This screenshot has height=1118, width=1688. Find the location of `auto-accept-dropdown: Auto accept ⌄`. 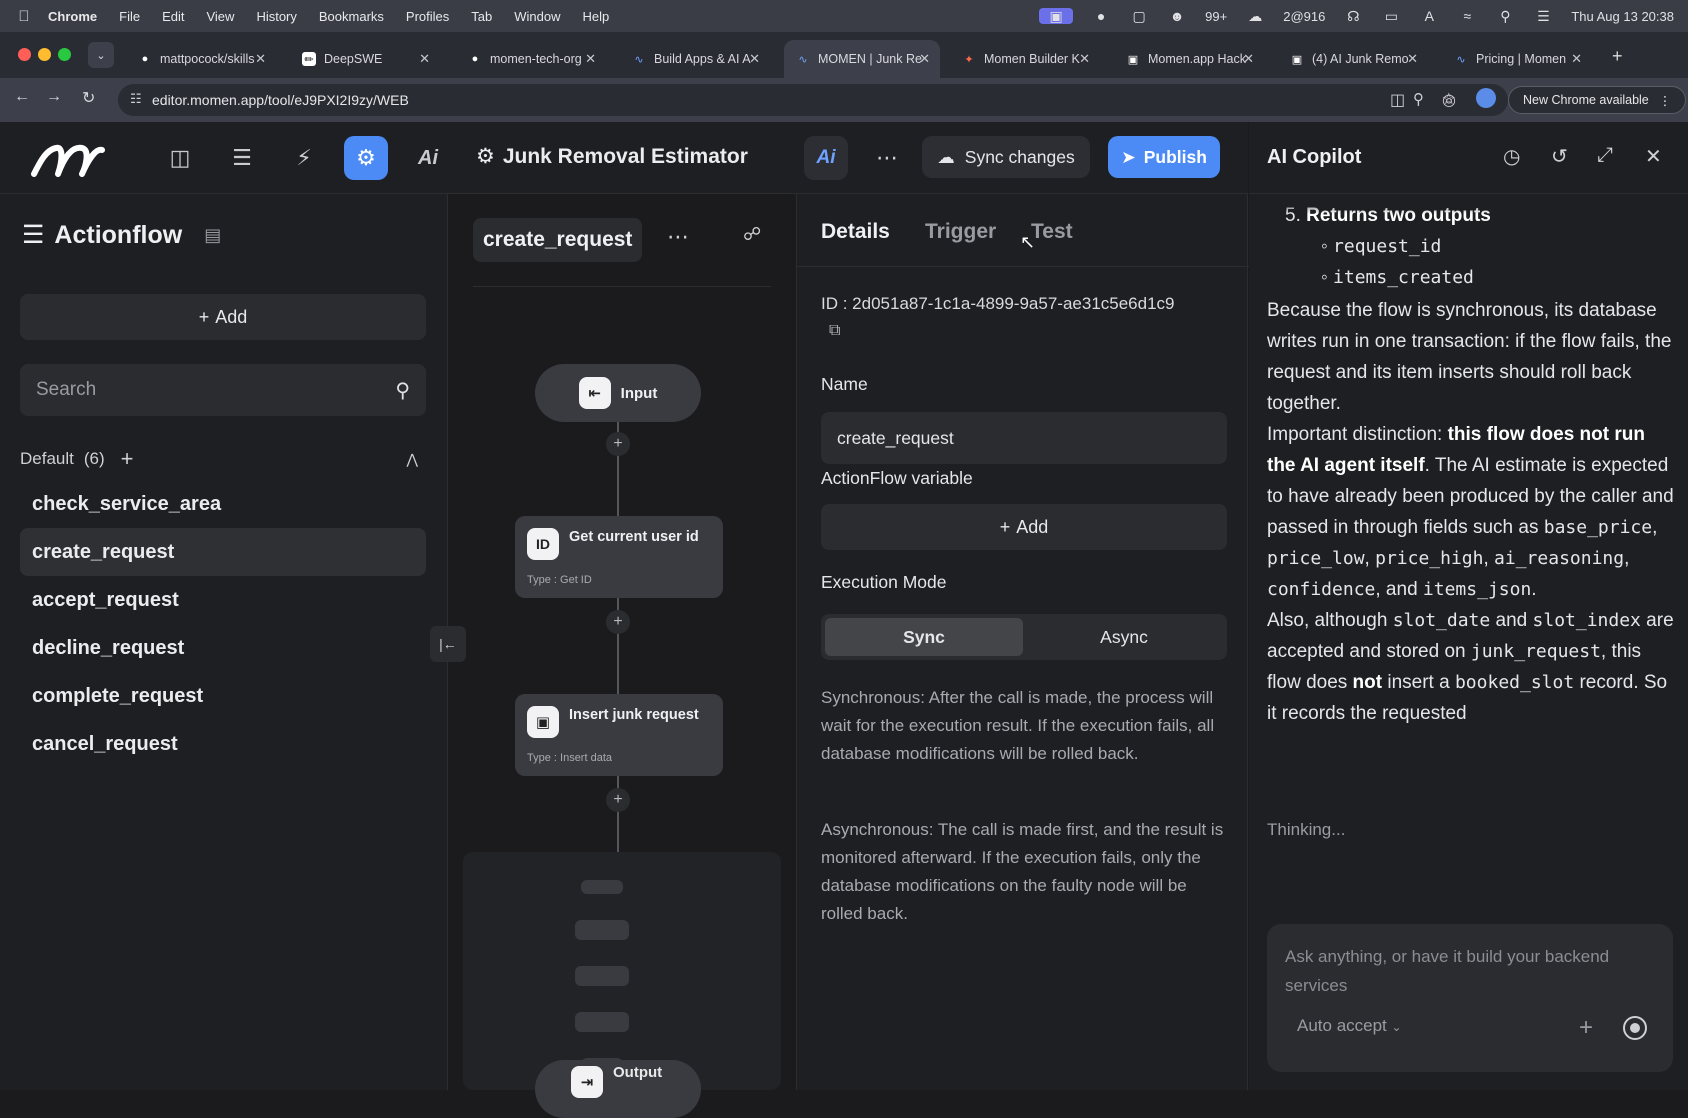

auto-accept-dropdown: Auto accept ⌄ is located at coordinates (1349, 1026).